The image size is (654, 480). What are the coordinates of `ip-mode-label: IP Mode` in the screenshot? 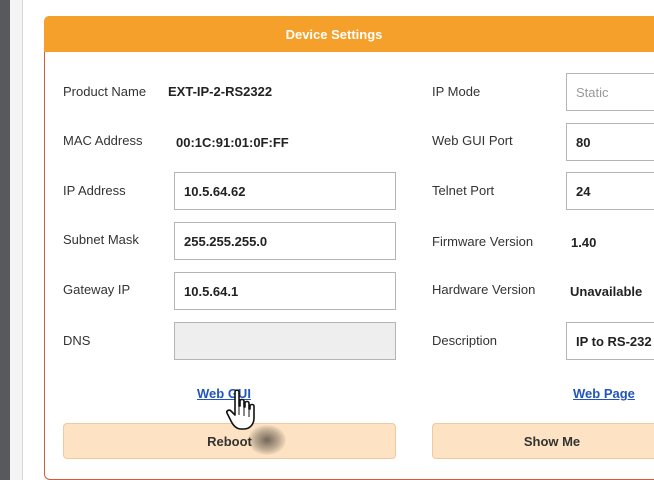 It's located at (456, 91).